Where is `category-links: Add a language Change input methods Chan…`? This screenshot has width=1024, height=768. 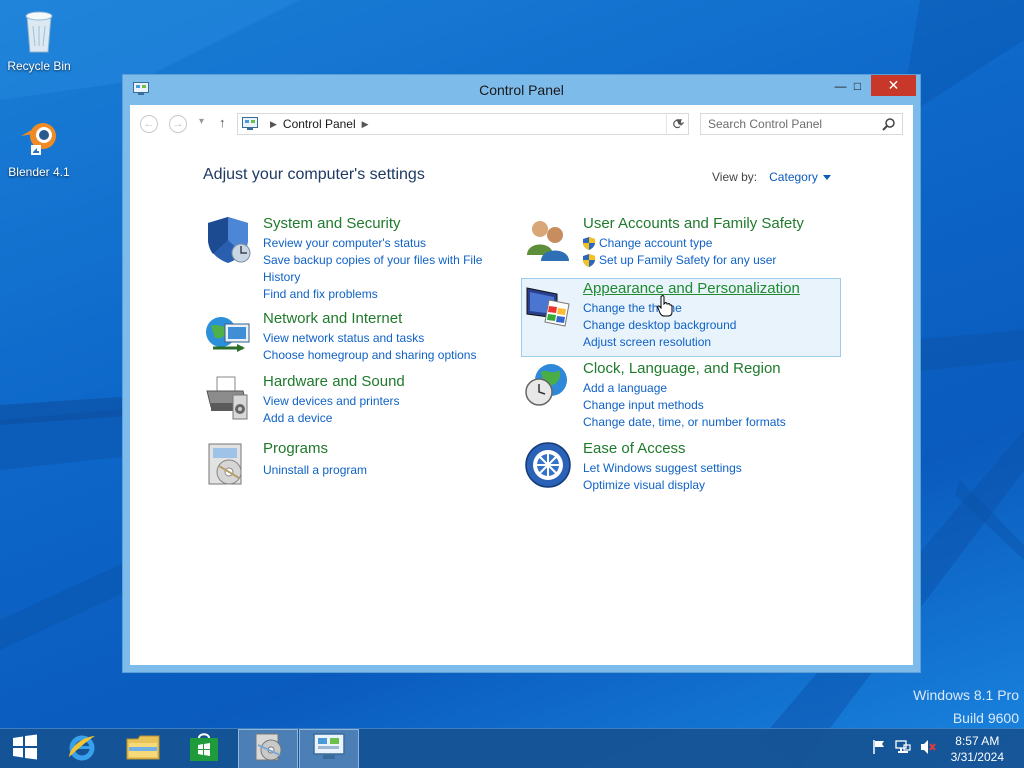 category-links: Add a language Change input methods Chan… is located at coordinates (684, 405).